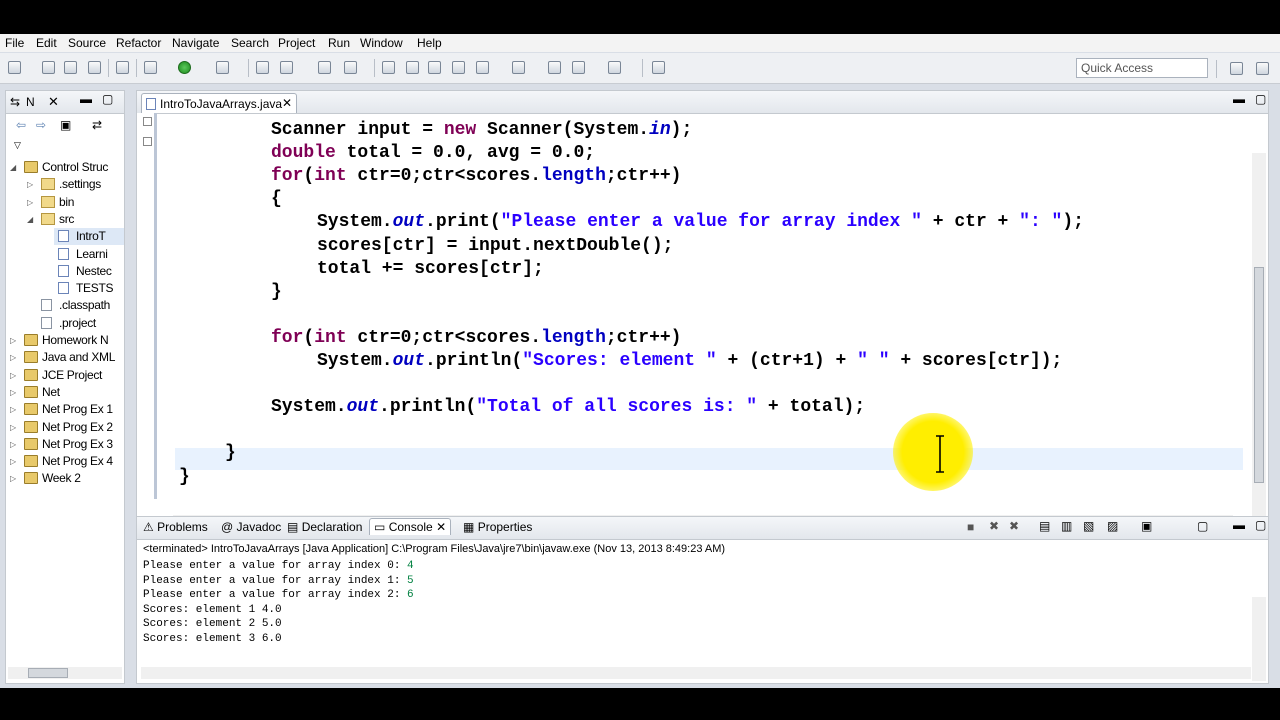 The height and width of the screenshot is (720, 1280). What do you see at coordinates (1014, 526) in the screenshot?
I see `remove-all-icon: ✖` at bounding box center [1014, 526].